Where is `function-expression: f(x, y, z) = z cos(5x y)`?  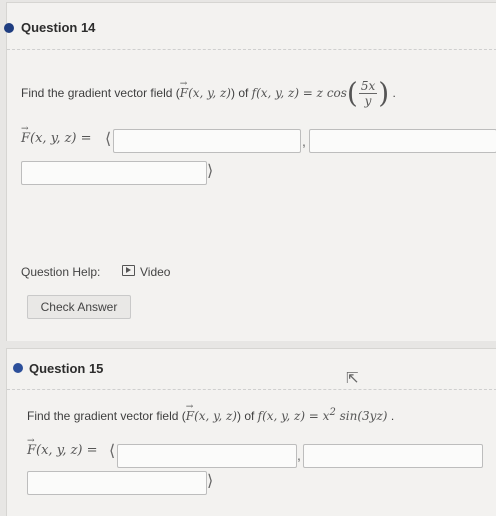 function-expression: f(x, y, z) = z cos(5x y) is located at coordinates (320, 93).